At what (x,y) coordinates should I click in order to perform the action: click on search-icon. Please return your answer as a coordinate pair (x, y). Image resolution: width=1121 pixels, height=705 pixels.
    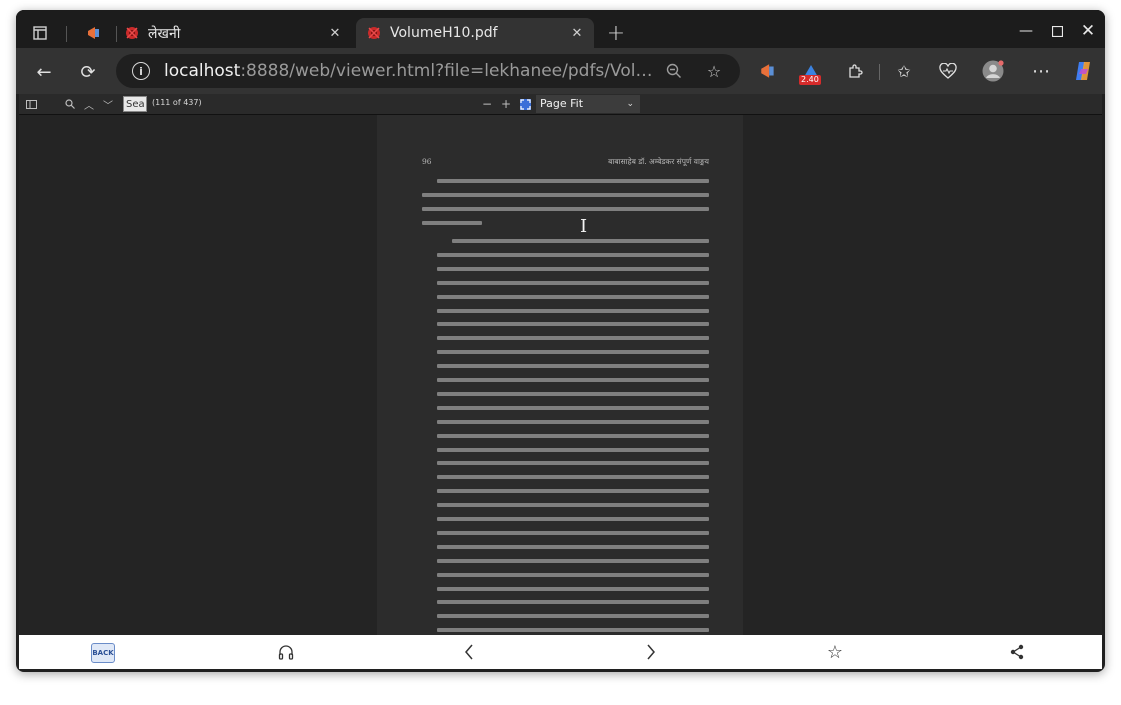
    Looking at the image, I should click on (70, 104).